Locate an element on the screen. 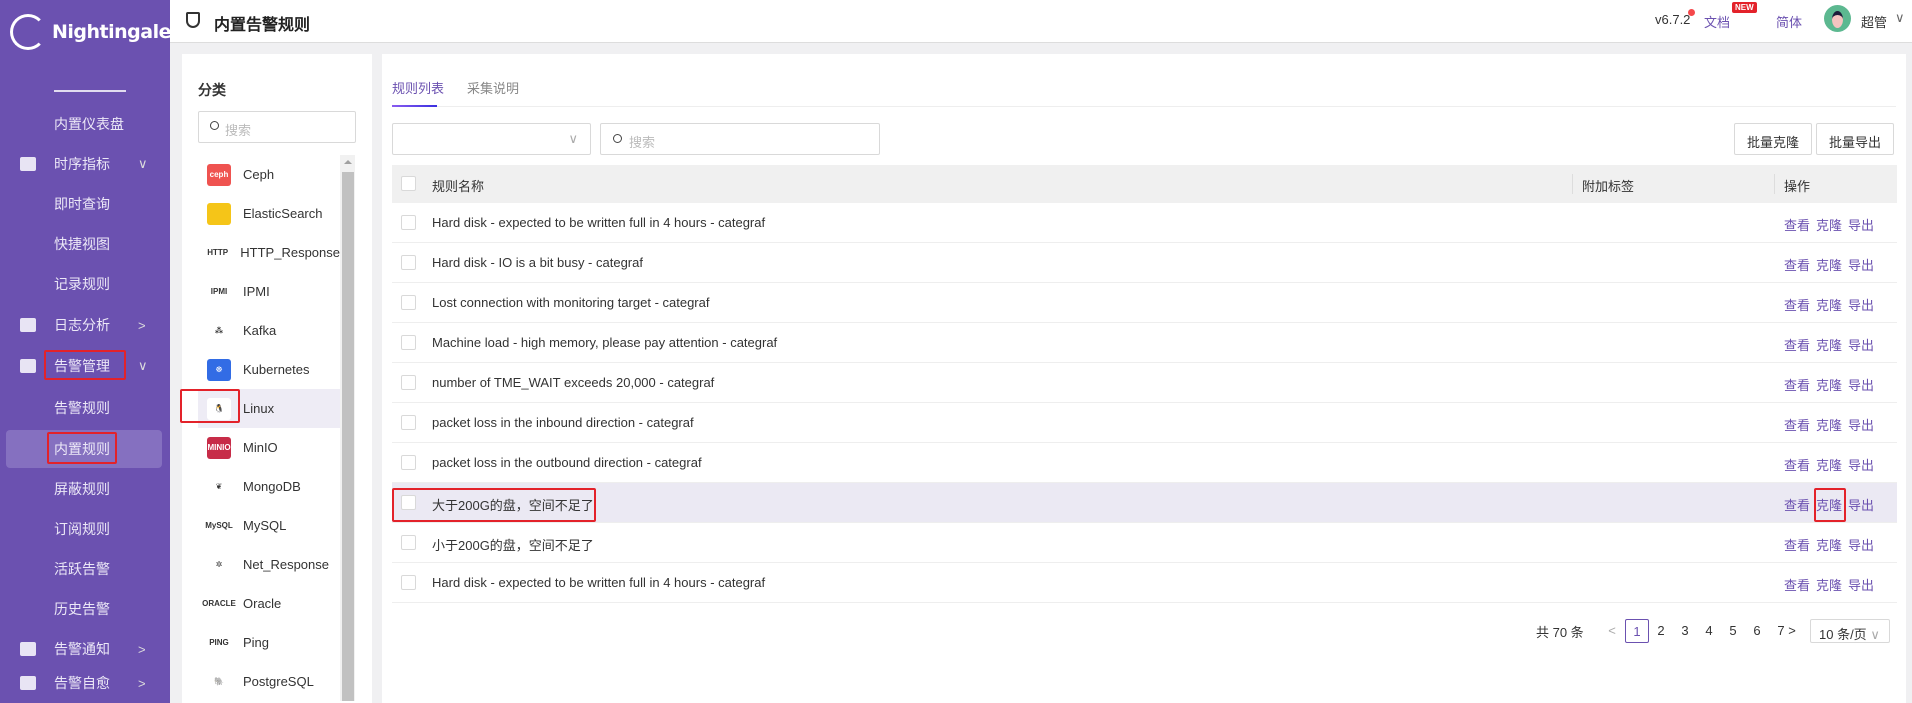 Image resolution: width=1912 pixels, height=703 pixels. category-item: 🐧 Linux is located at coordinates (269, 408).